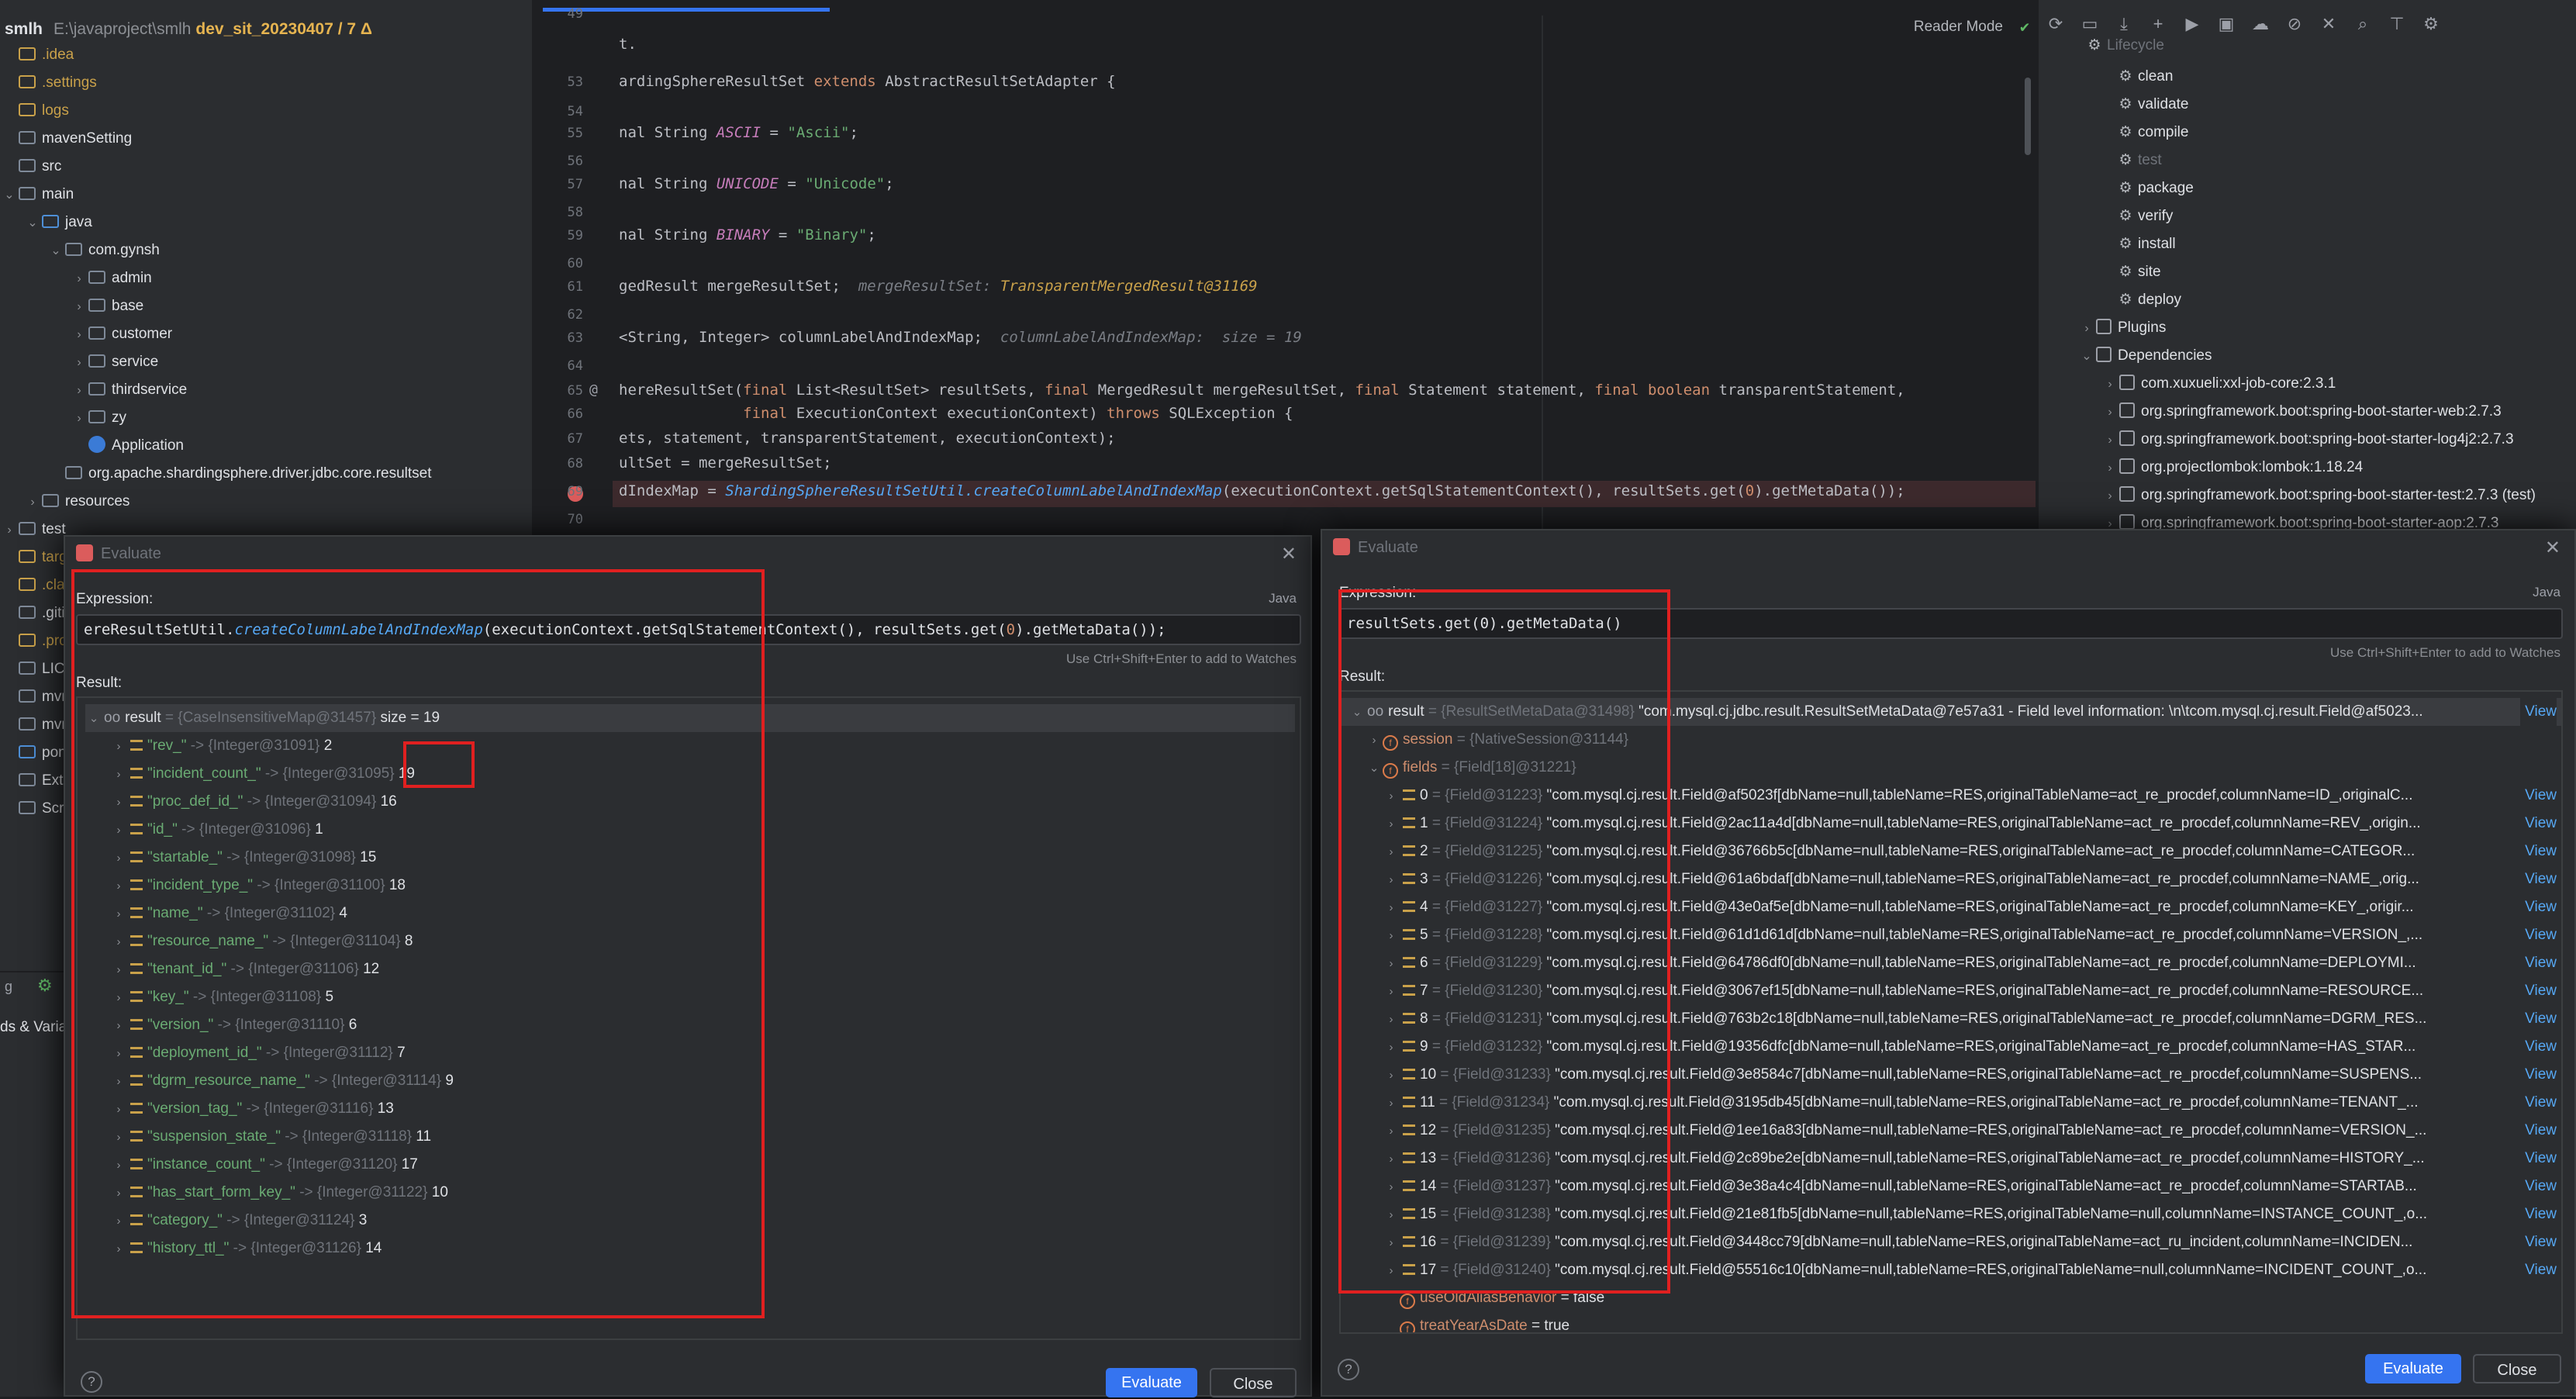 The image size is (2576, 1399). I want to click on toggle-offline-icon: ☁, so click(2260, 24).